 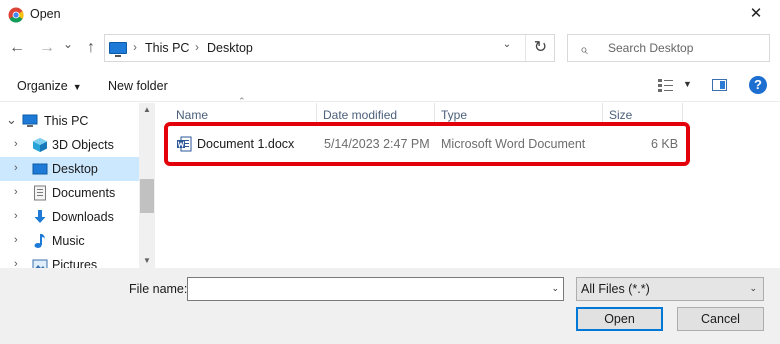 I want to click on sidebar-item-3d-objects: › 3D Objects, so click(x=69, y=145).